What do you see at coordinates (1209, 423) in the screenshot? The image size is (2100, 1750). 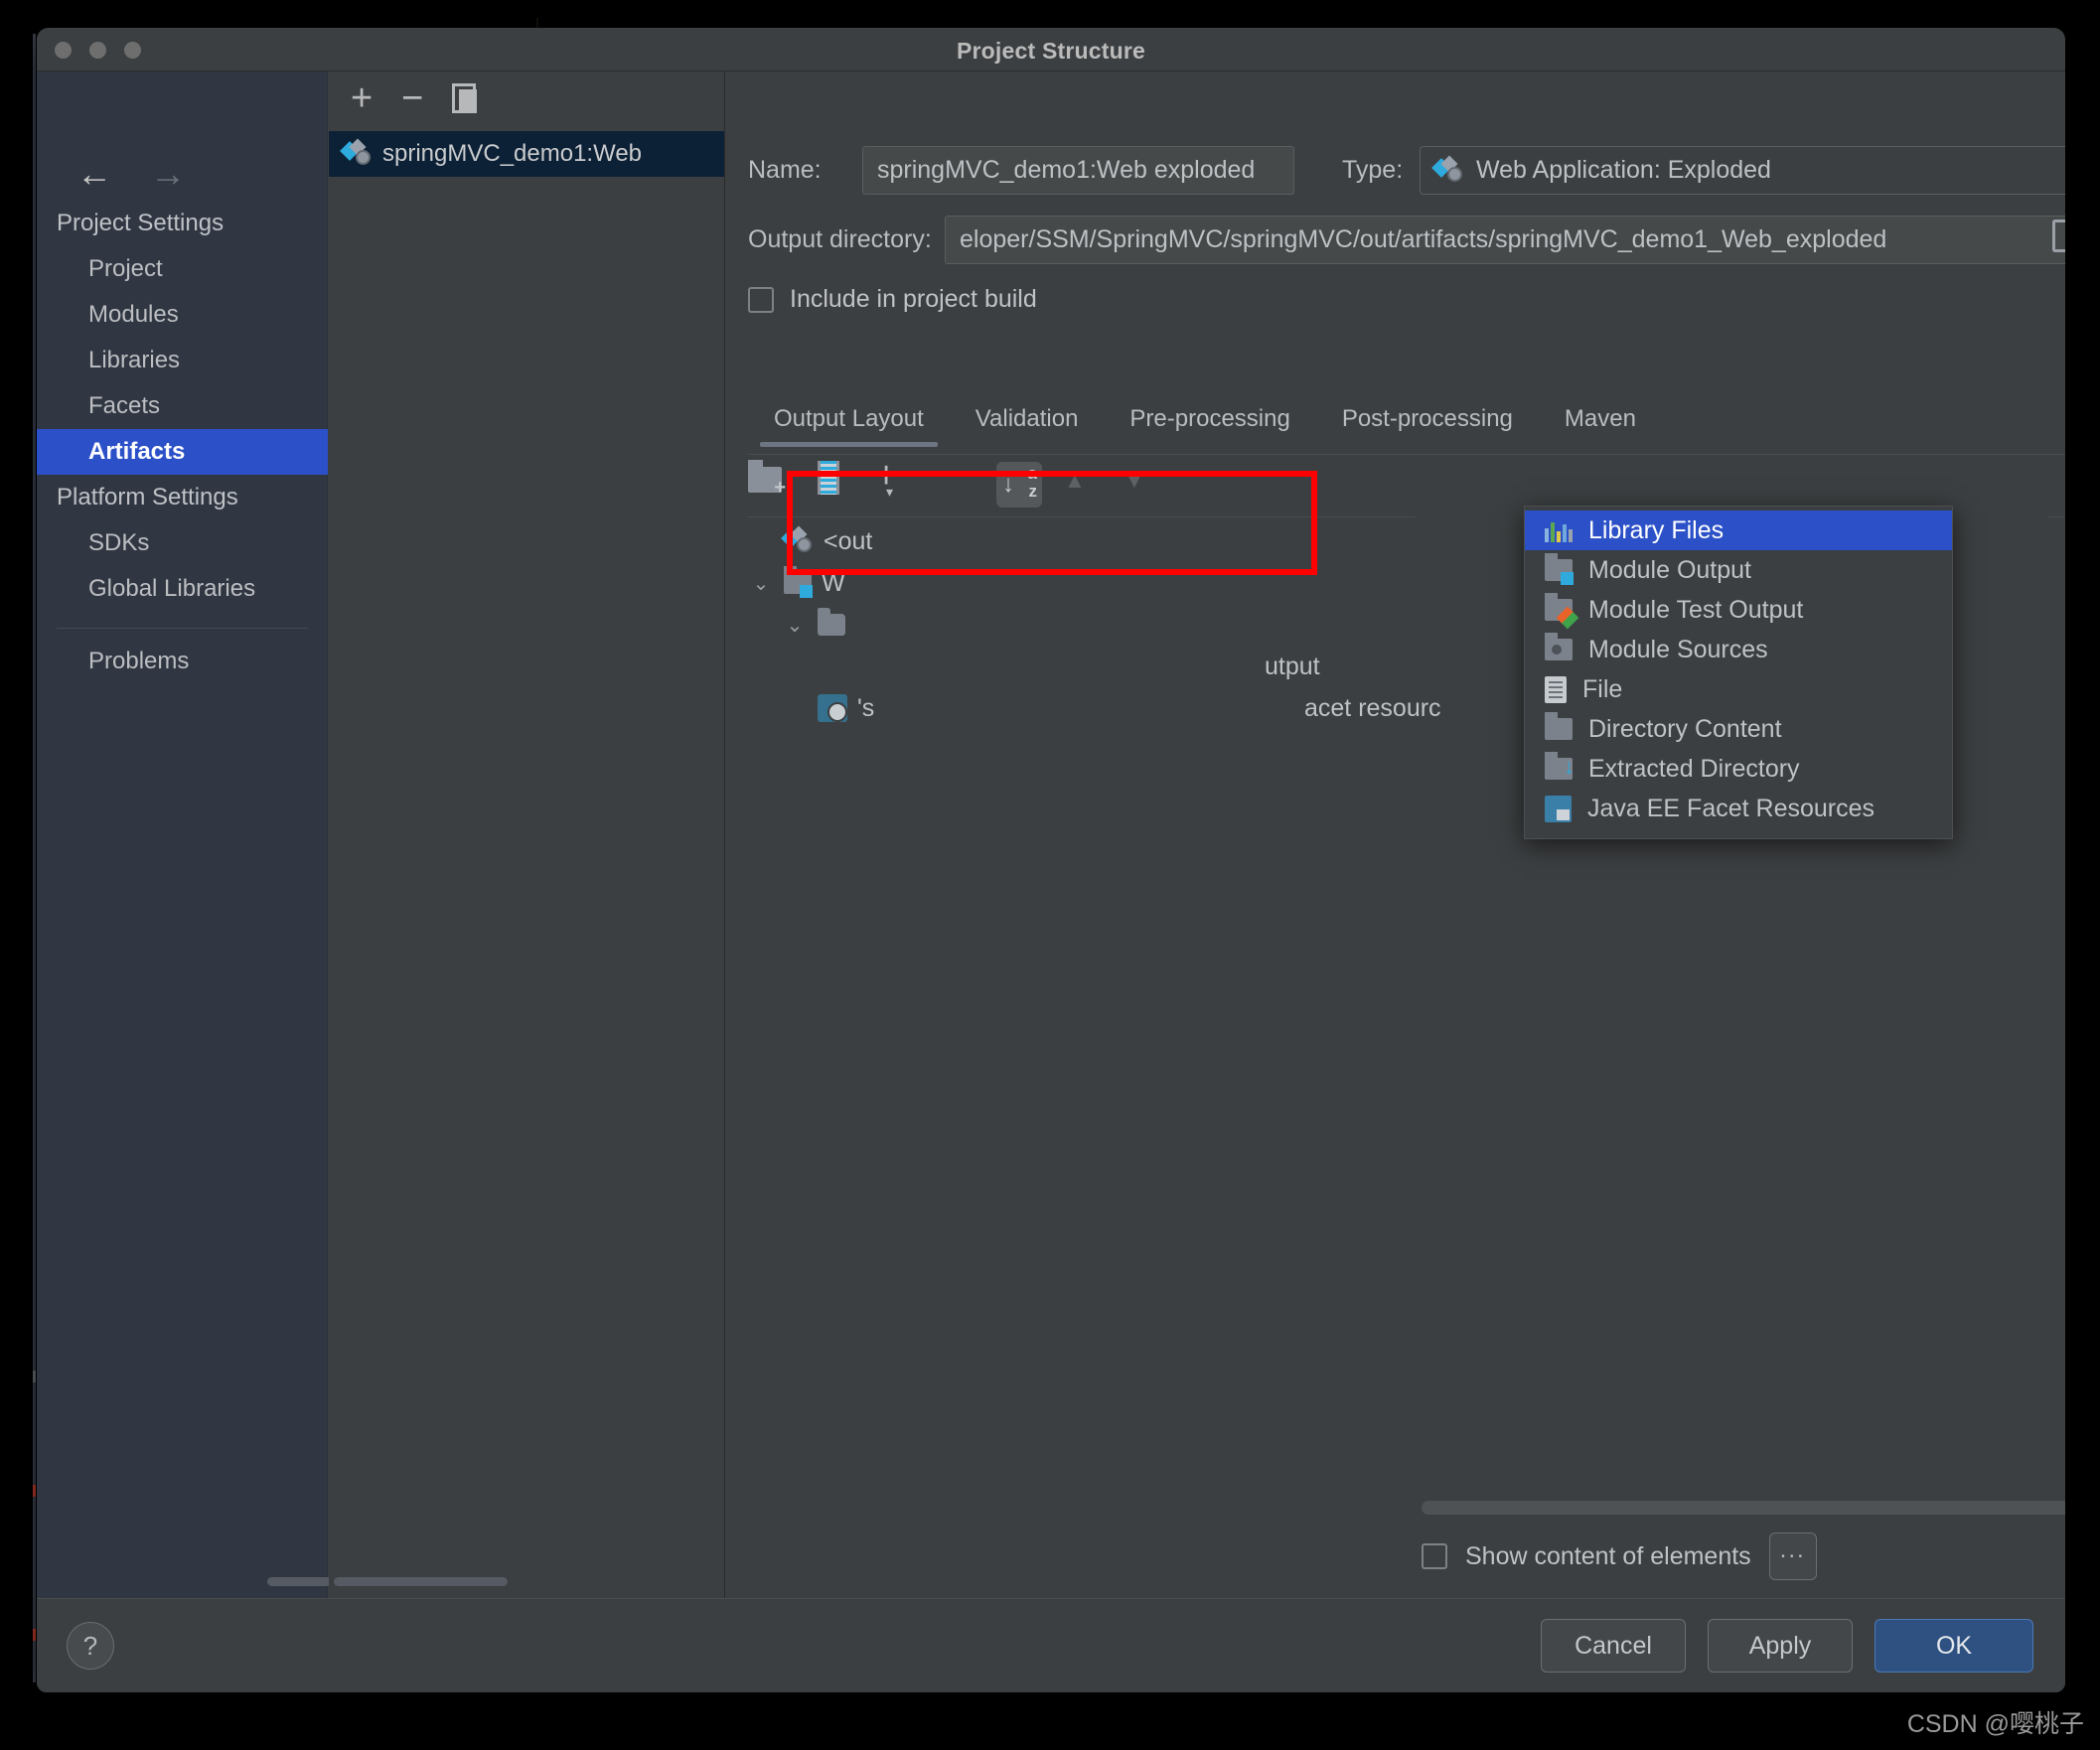 I see `tab-pre-processing: Pre-processing` at bounding box center [1209, 423].